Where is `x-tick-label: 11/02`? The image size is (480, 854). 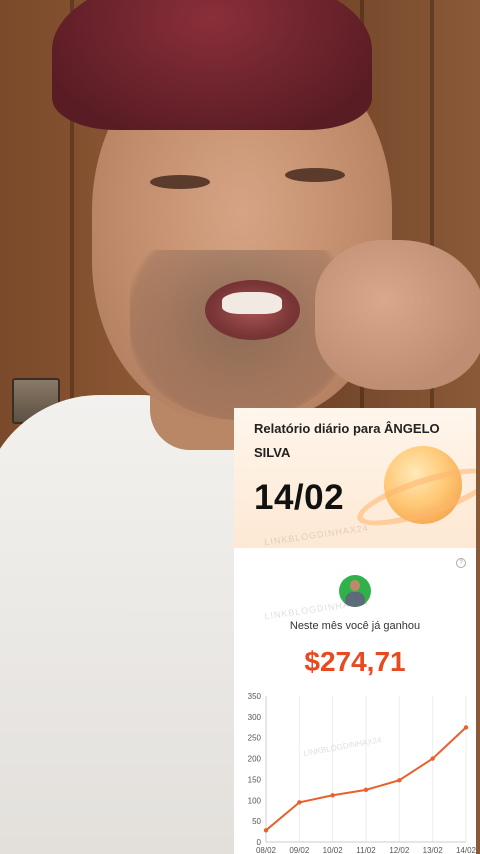 x-tick-label: 11/02 is located at coordinates (366, 850).